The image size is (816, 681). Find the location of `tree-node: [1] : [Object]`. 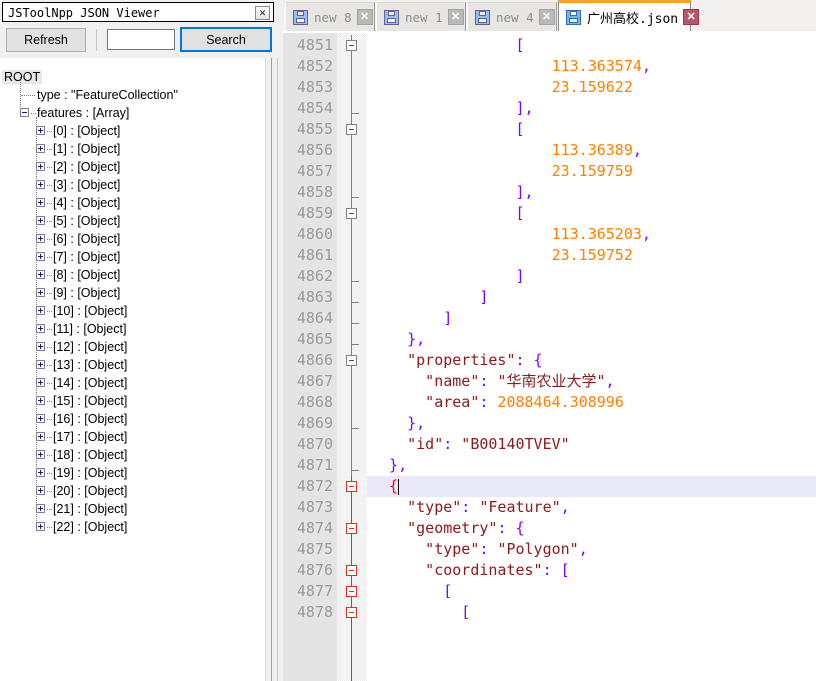

tree-node: [1] : [Object] is located at coordinates (86, 149).